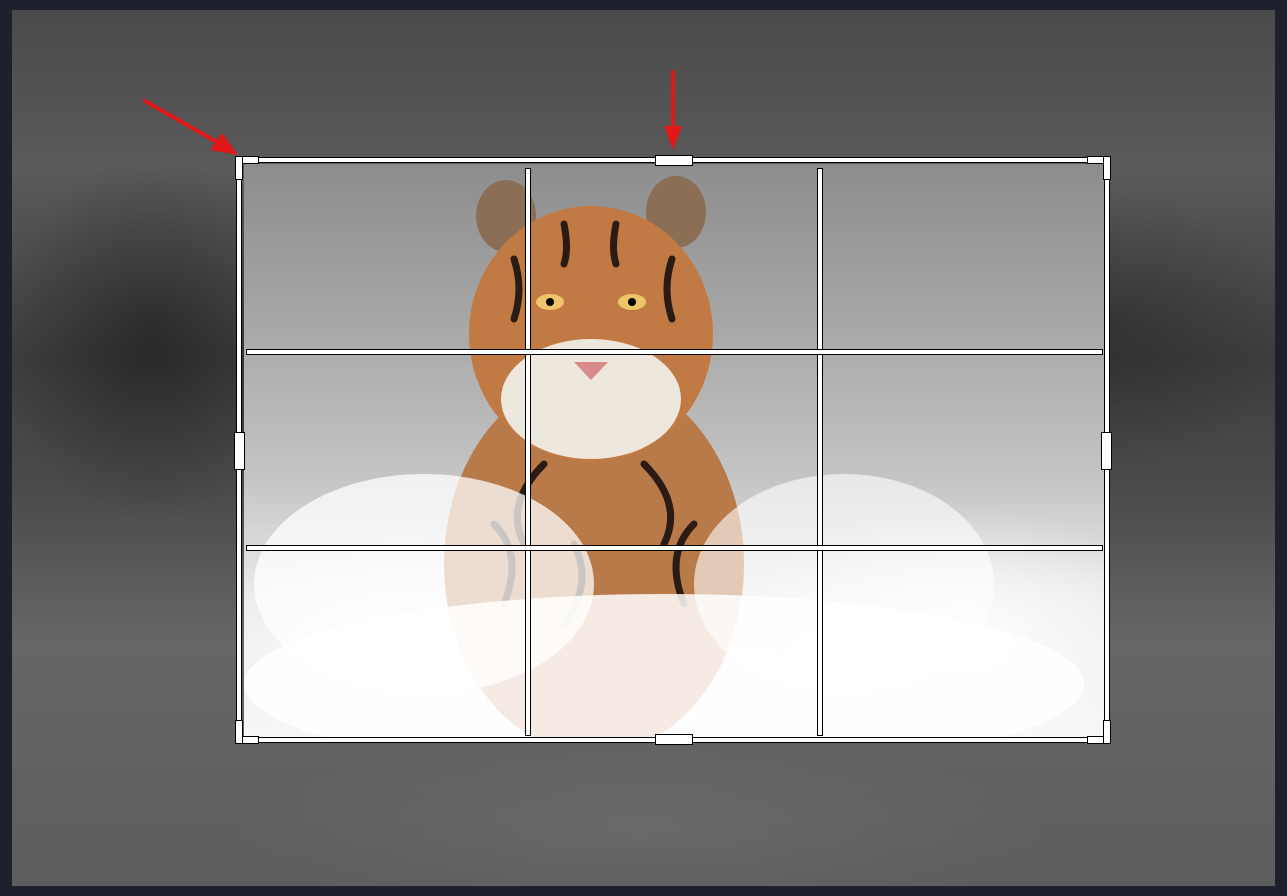 The height and width of the screenshot is (896, 1287). What do you see at coordinates (247, 732) in the screenshot?
I see `bottom-left-corner-handle` at bounding box center [247, 732].